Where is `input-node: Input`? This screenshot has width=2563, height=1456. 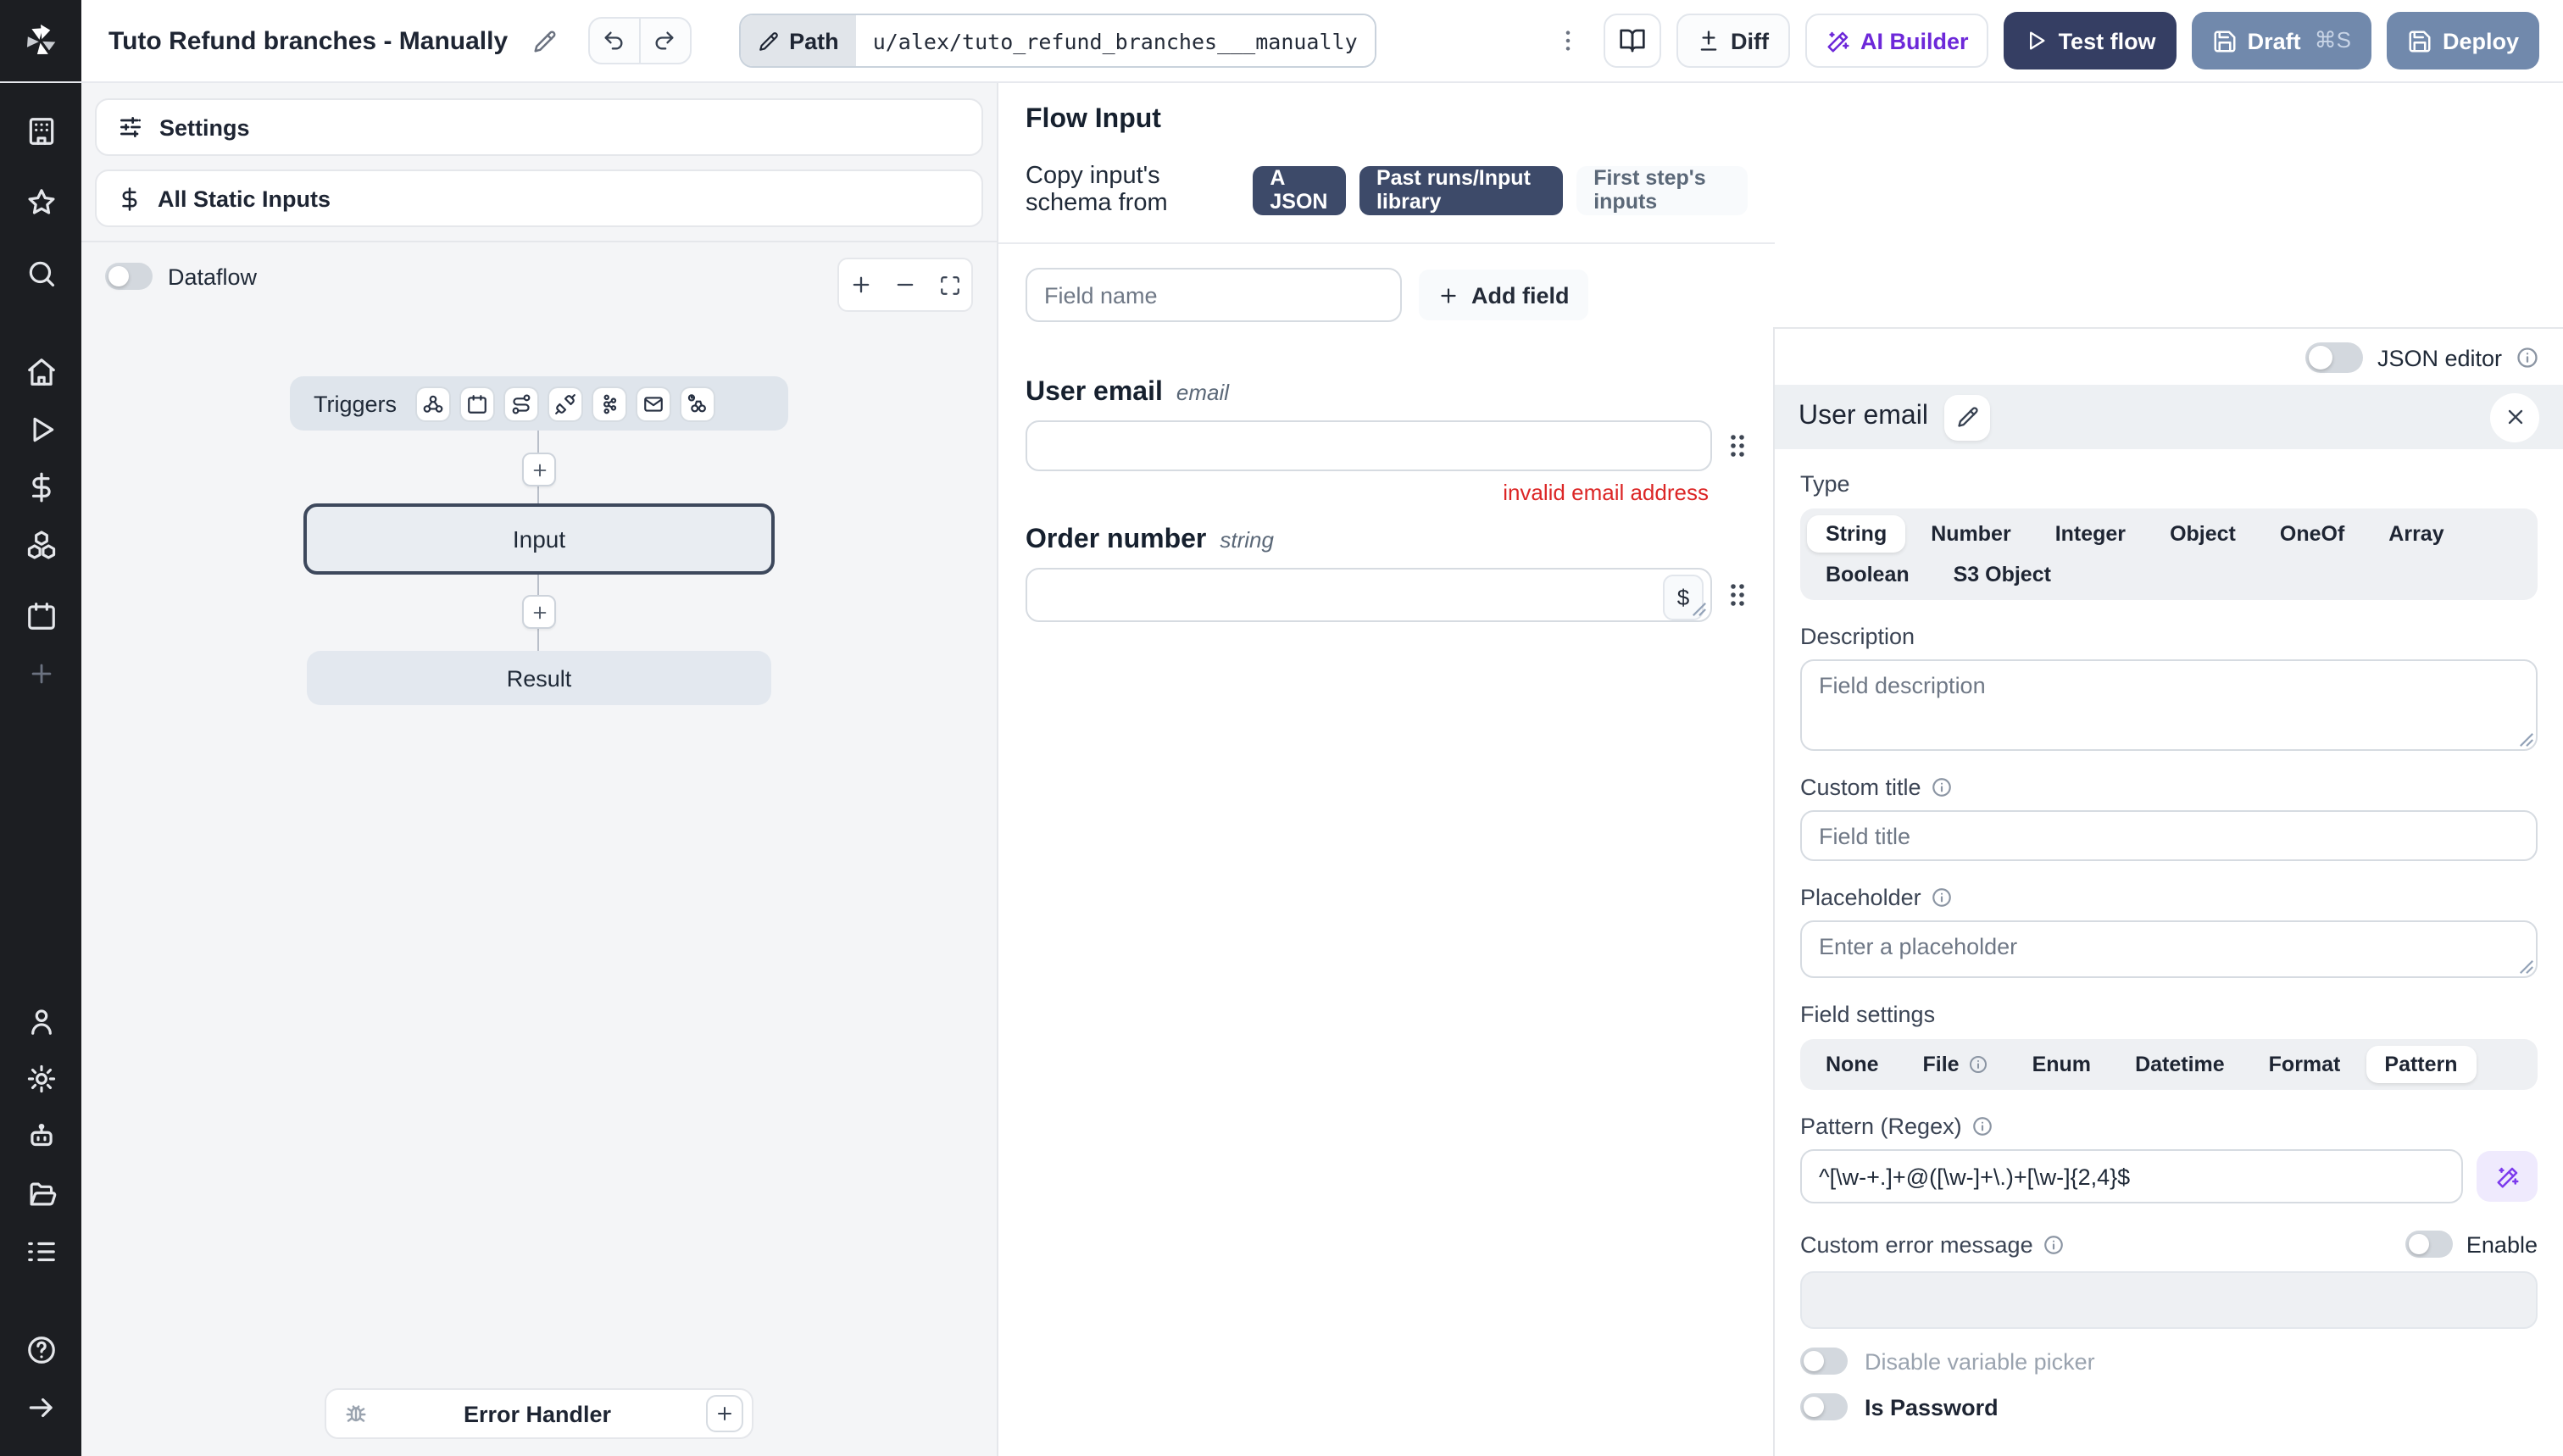 input-node: Input is located at coordinates (539, 539).